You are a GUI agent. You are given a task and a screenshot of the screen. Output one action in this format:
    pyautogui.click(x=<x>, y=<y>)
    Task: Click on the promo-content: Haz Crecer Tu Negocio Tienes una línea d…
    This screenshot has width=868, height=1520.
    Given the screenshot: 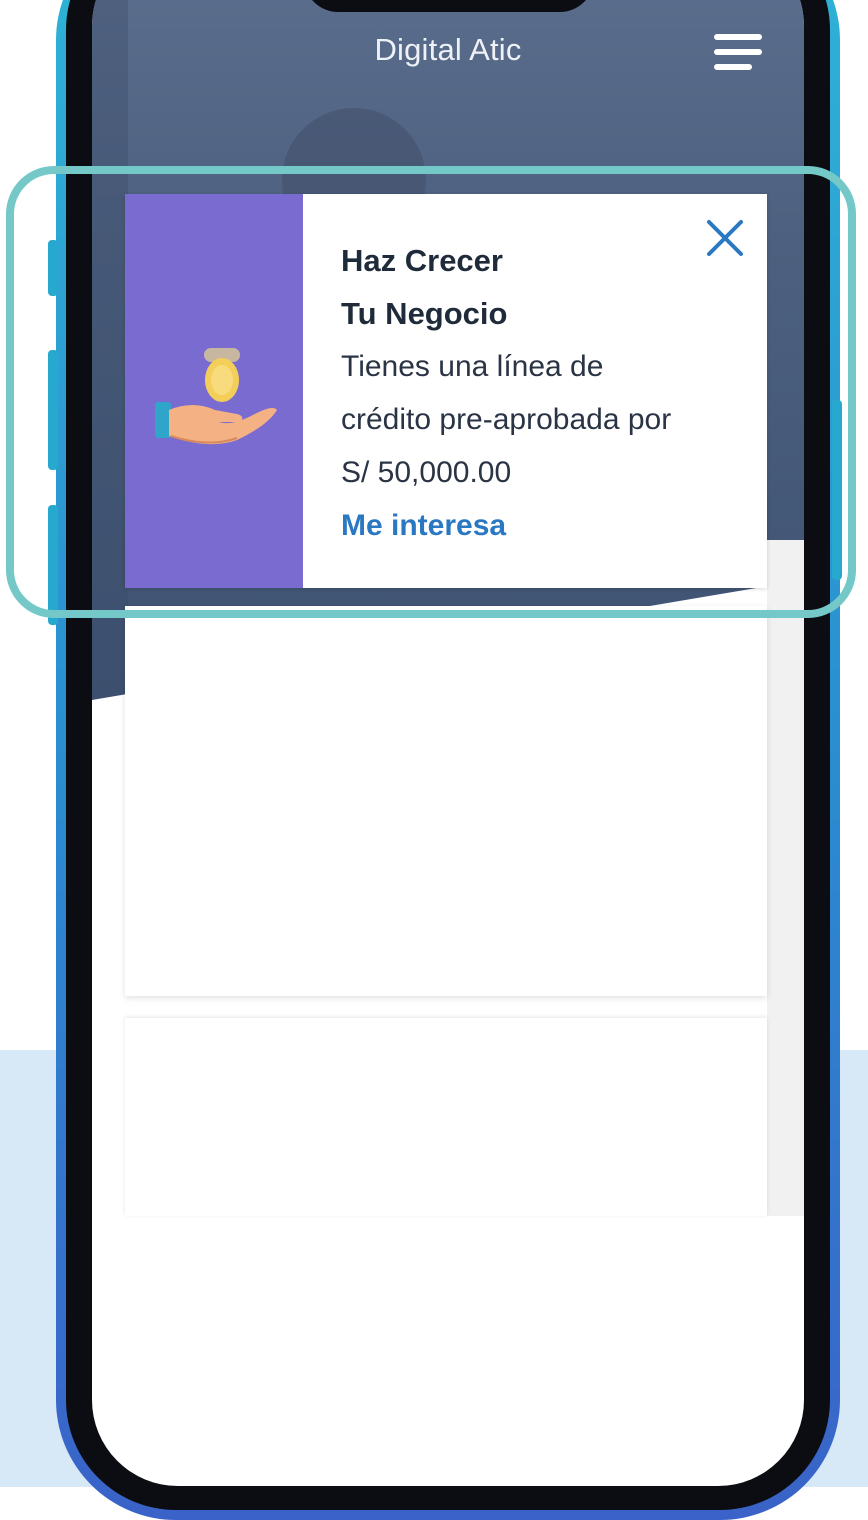 What is the action you would take?
    pyautogui.click(x=535, y=391)
    